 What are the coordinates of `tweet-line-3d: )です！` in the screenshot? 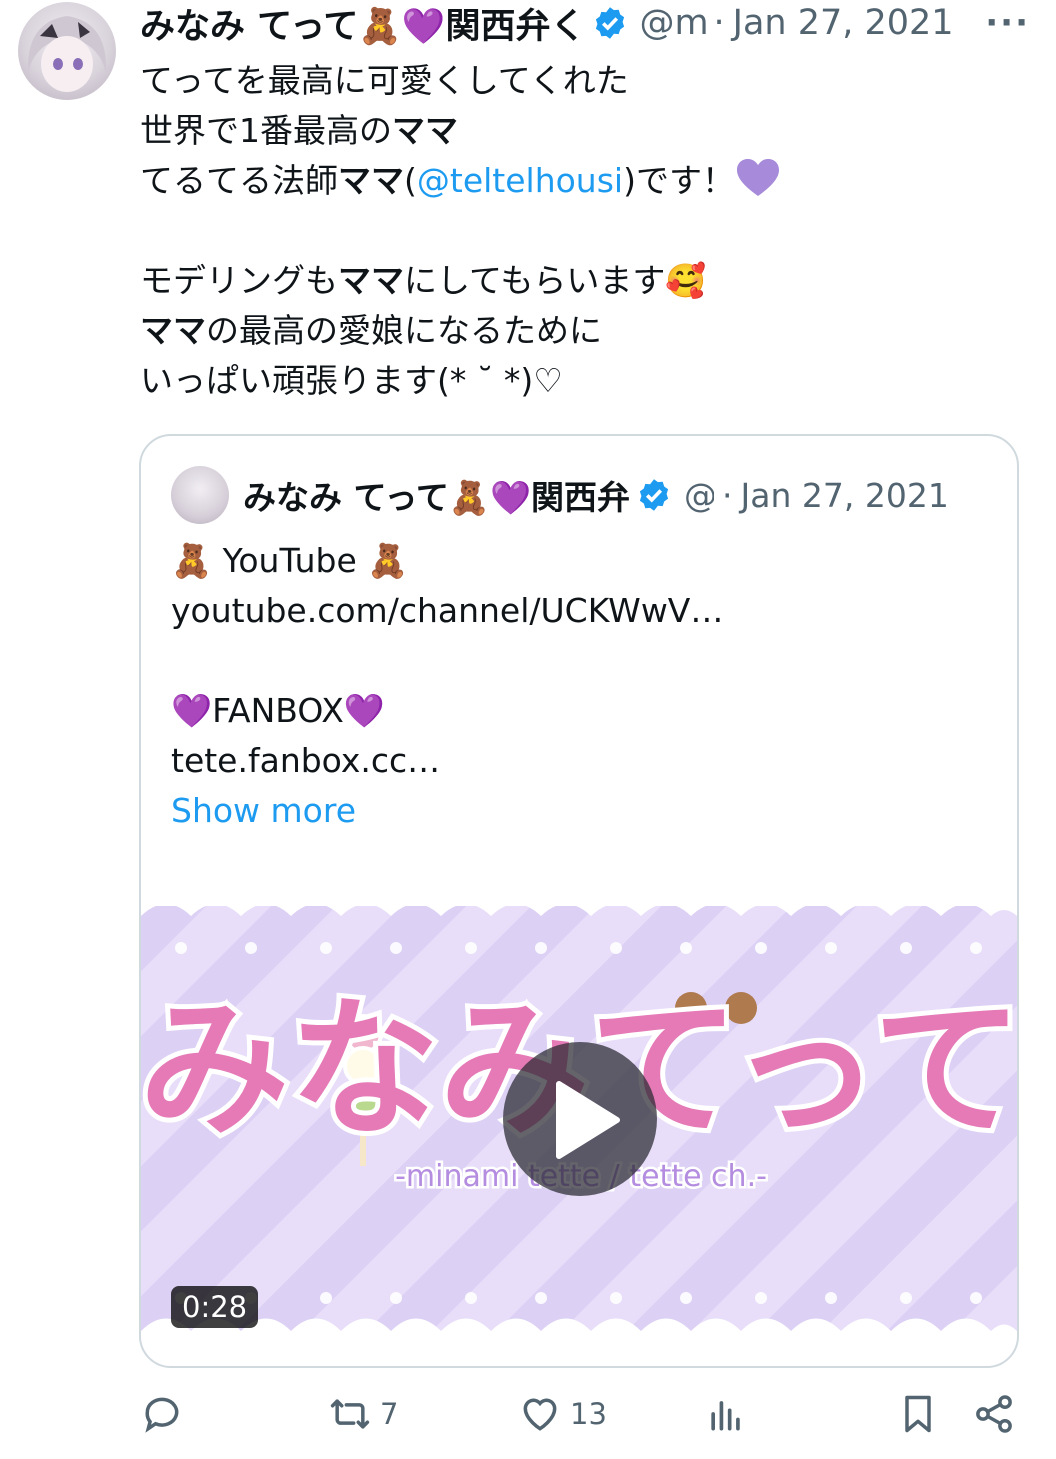 It's located at (679, 180).